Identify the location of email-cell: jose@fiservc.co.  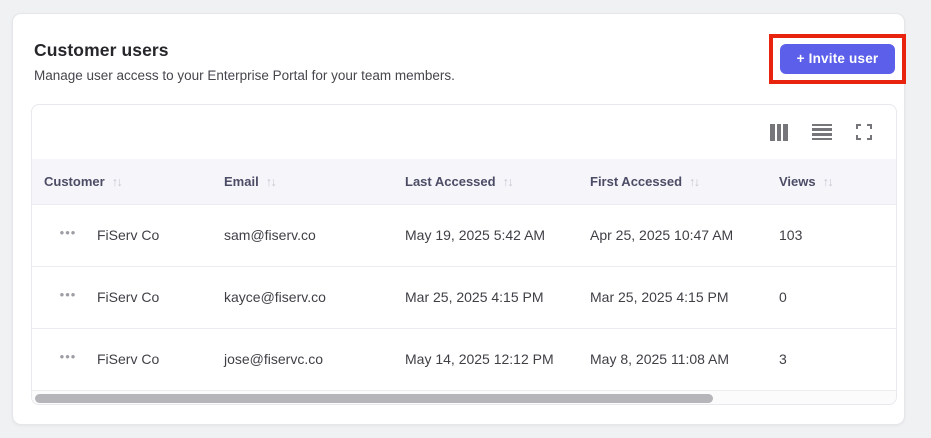
(314, 358).